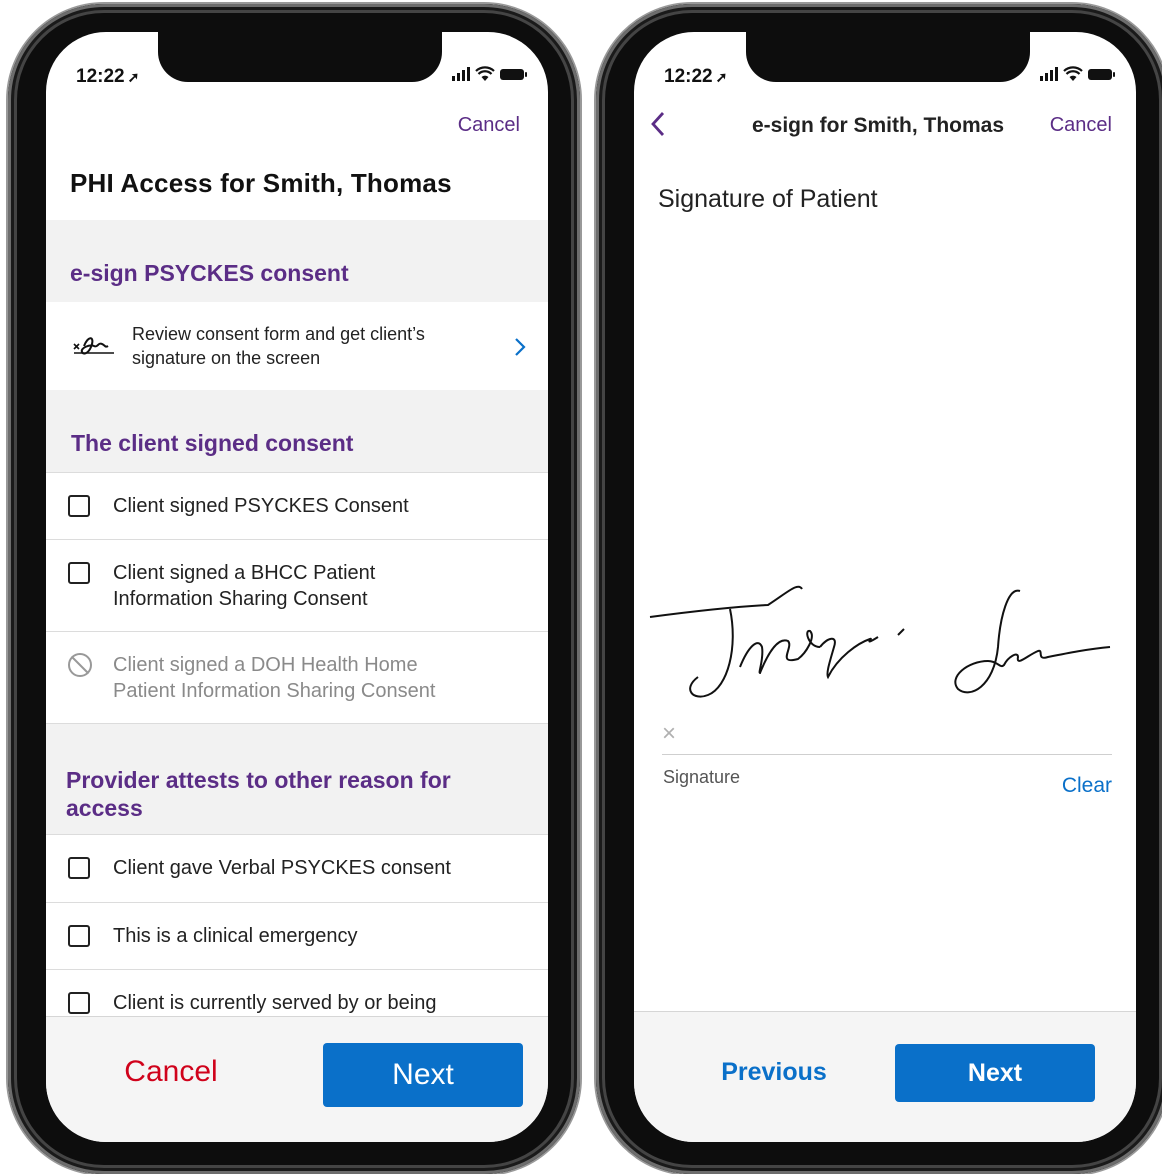  I want to click on signed-section-heading: The client signed consent, so click(212, 443).